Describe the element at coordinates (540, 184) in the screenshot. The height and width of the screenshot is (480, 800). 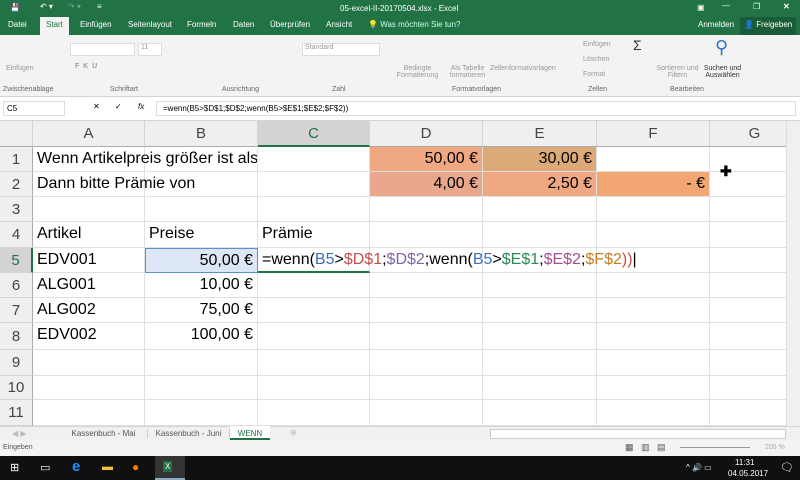
I see `cell-E2: 2,50 €` at that location.